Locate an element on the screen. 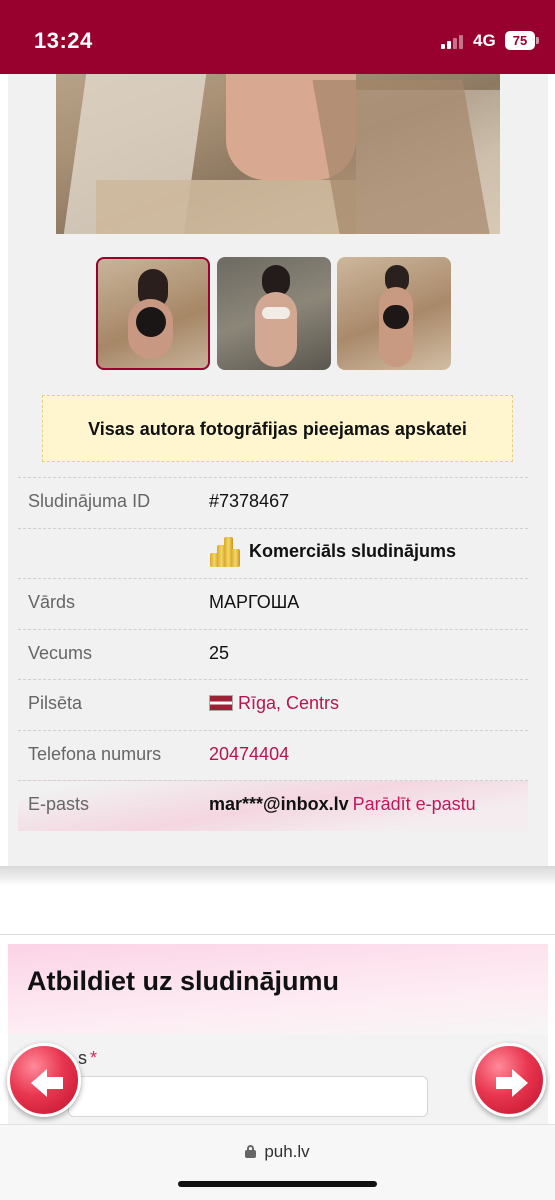 This screenshot has height=1200, width=555. browser-address-bar: puh.lv is located at coordinates (277, 1162).